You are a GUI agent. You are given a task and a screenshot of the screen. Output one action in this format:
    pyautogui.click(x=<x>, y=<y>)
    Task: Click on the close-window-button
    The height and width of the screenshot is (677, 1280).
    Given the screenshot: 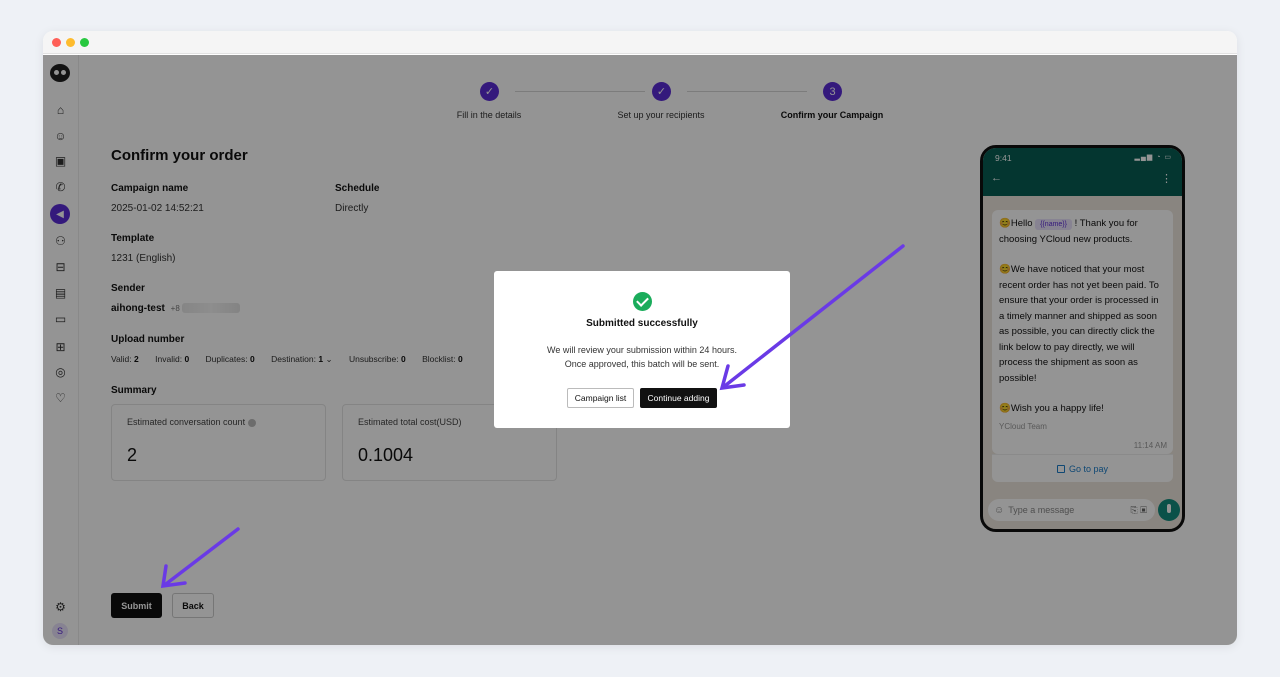 What is the action you would take?
    pyautogui.click(x=56, y=42)
    